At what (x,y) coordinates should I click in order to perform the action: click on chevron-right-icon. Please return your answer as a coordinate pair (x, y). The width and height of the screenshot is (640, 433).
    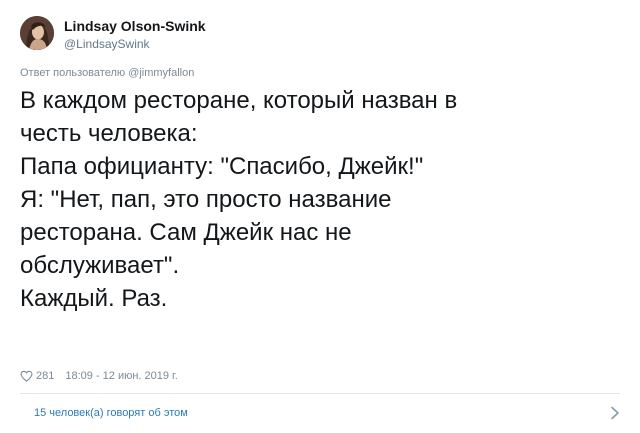
    Looking at the image, I should click on (615, 413).